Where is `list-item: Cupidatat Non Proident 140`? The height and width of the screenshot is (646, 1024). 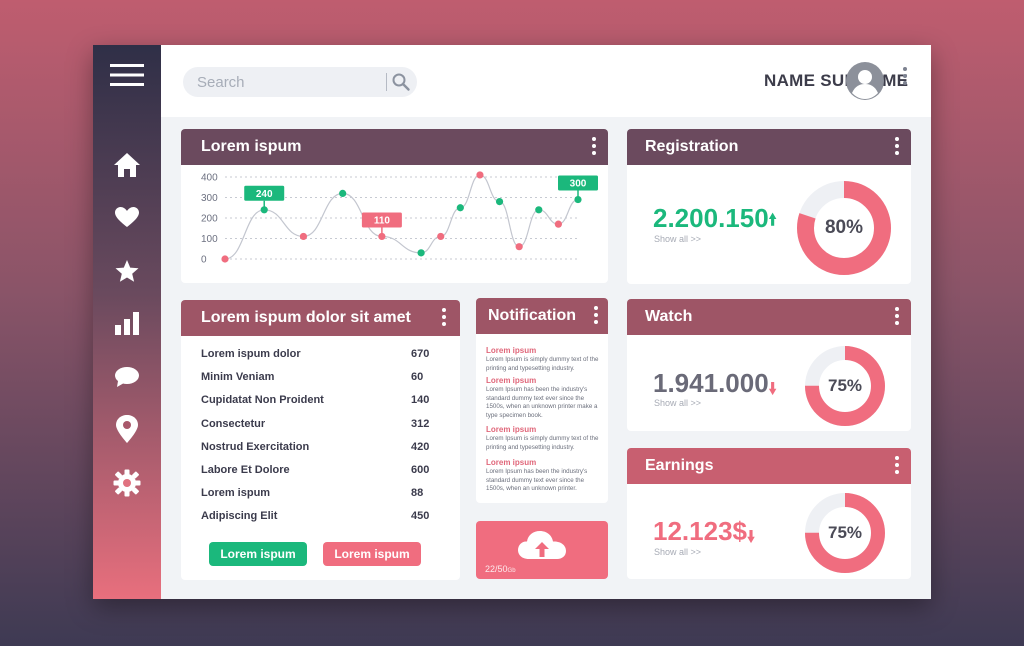
list-item: Cupidatat Non Proident 140 is located at coordinates (315, 402).